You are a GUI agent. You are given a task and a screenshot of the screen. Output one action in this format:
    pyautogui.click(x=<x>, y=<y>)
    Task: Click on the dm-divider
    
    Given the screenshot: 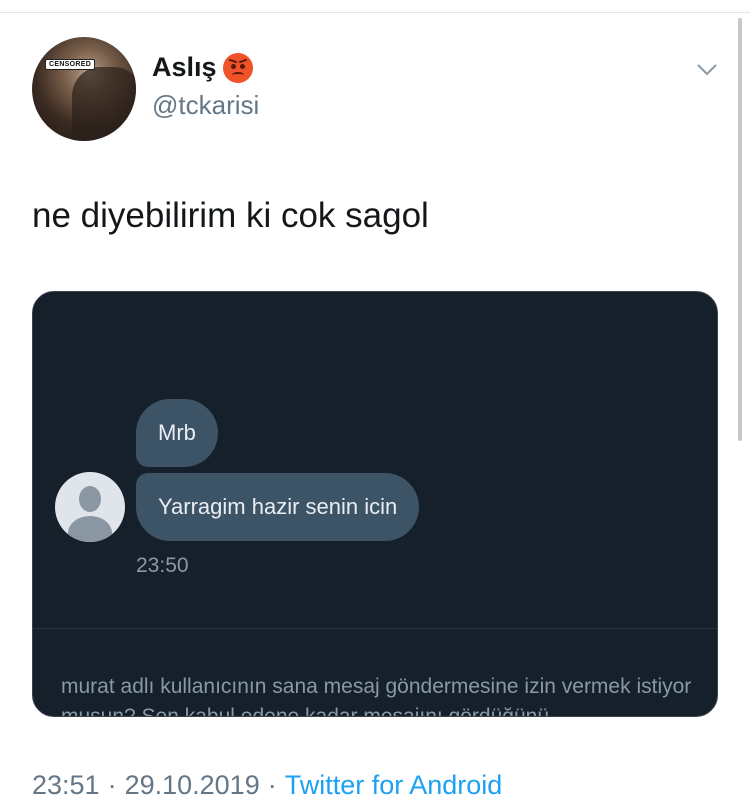 What is the action you would take?
    pyautogui.click(x=375, y=628)
    